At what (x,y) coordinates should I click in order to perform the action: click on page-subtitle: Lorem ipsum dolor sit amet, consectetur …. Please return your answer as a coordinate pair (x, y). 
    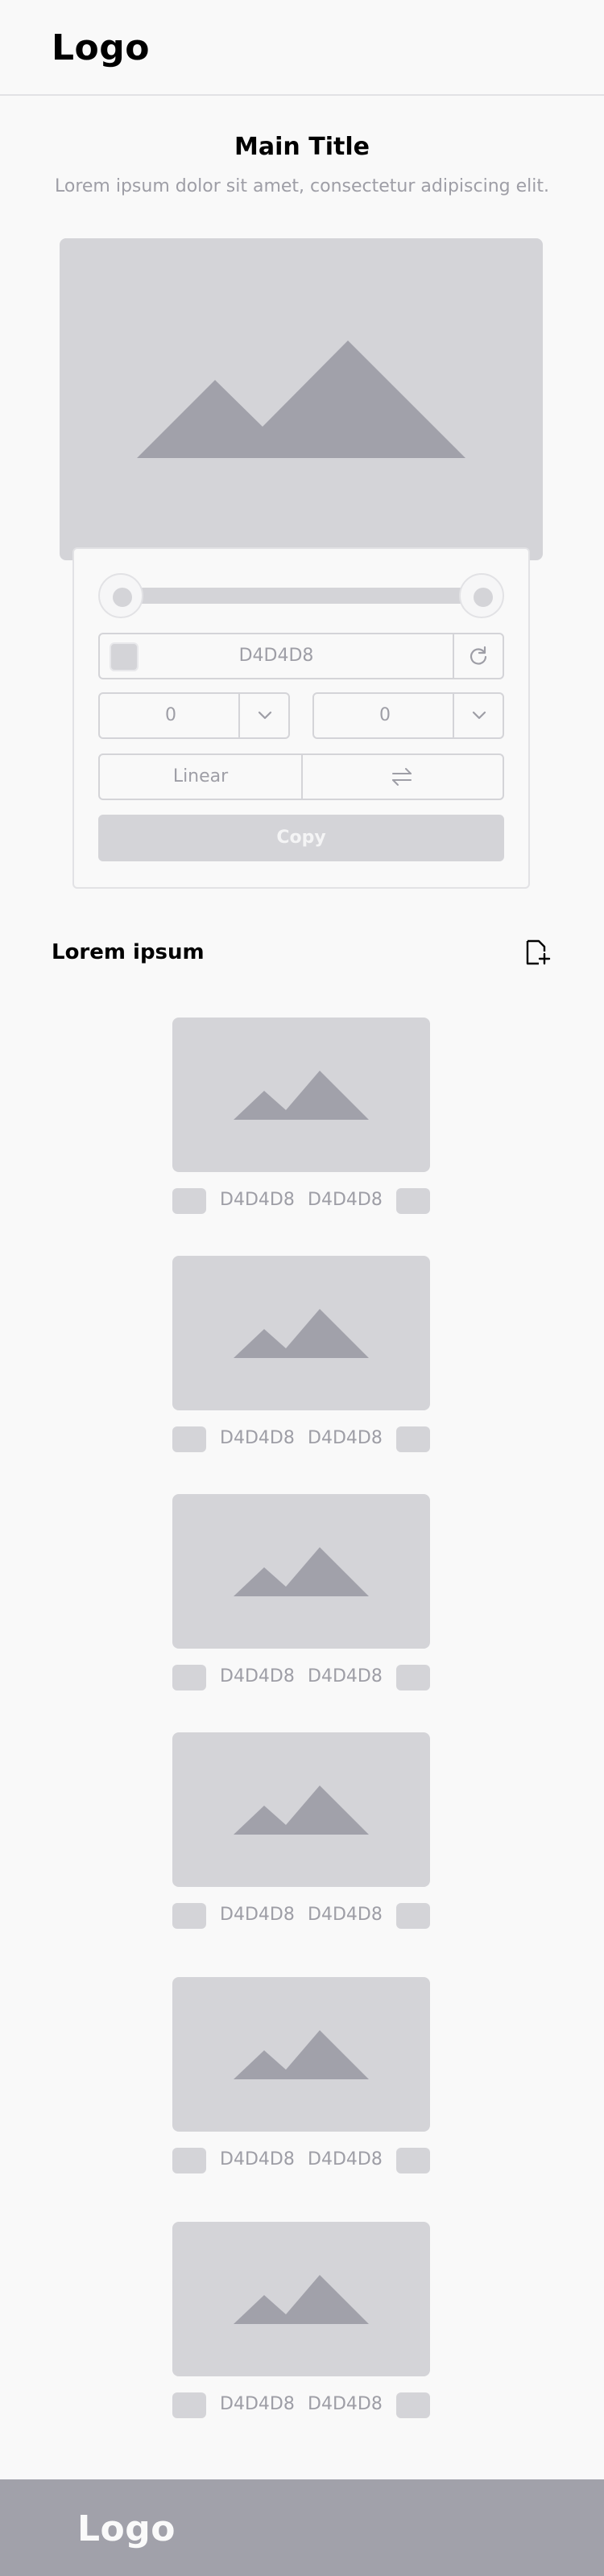
    Looking at the image, I should click on (302, 186).